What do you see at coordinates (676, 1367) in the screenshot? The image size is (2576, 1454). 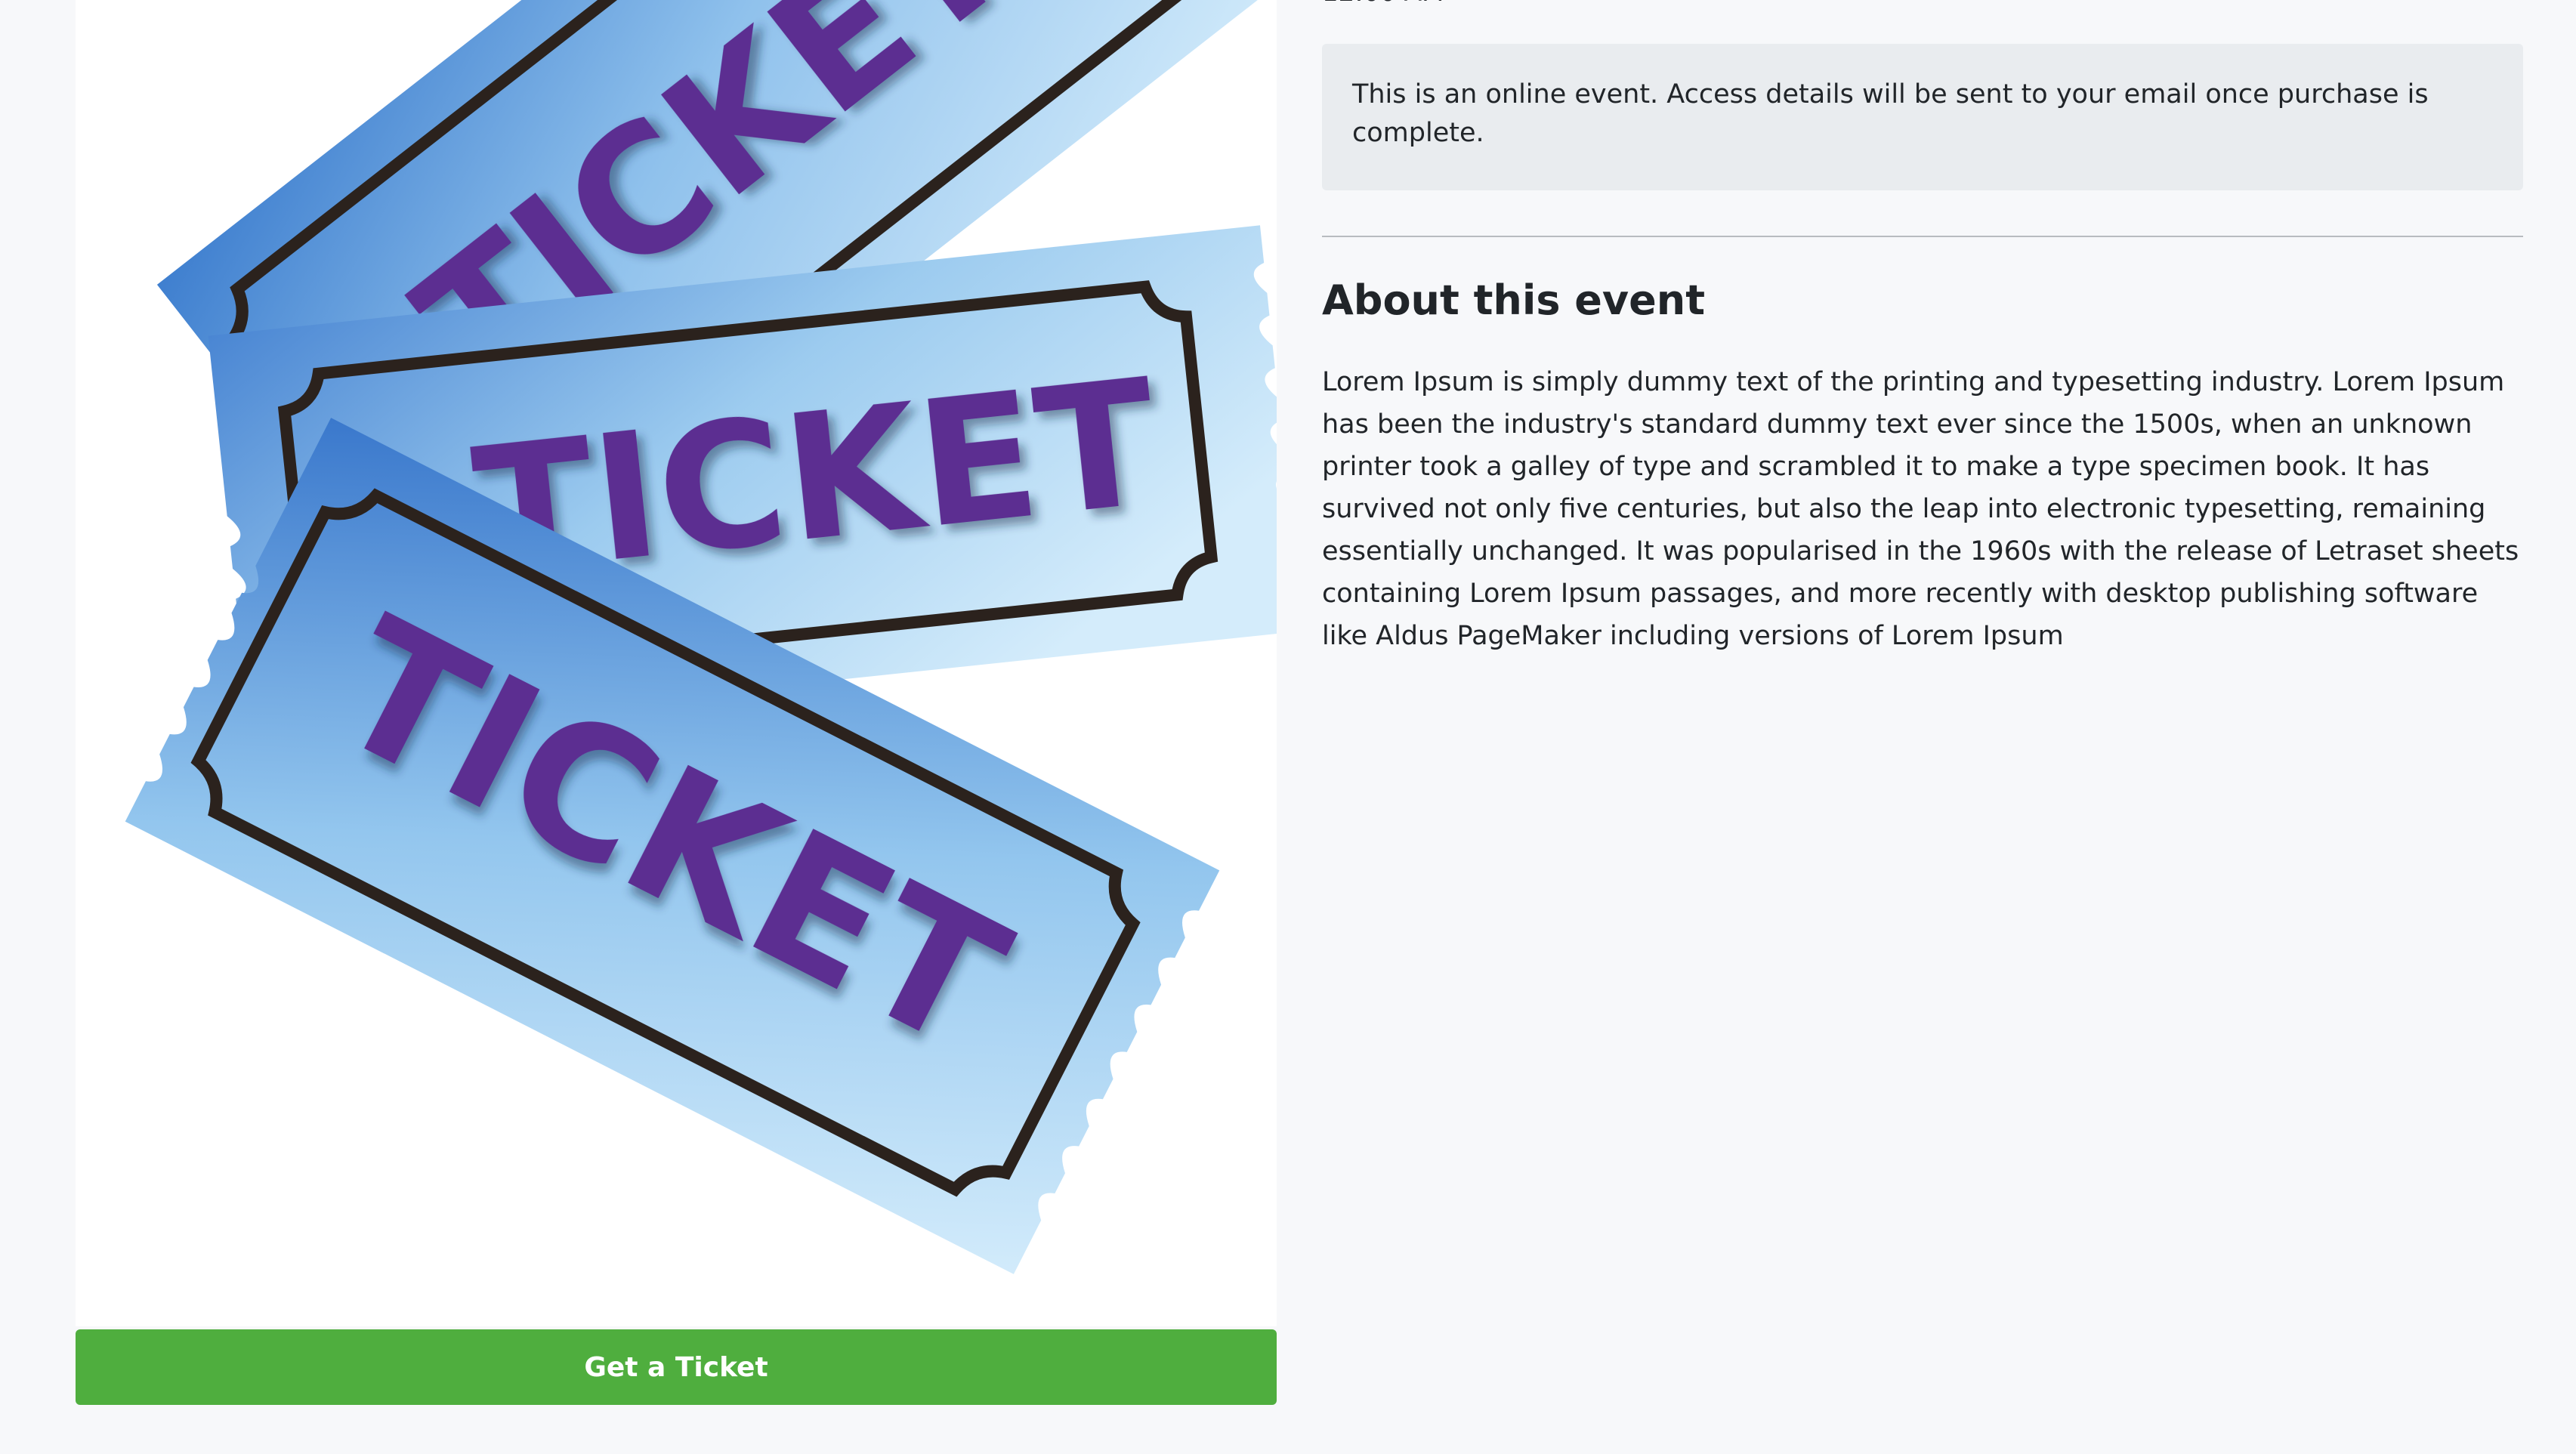 I see `get-ticket-button: Get a Ticket` at bounding box center [676, 1367].